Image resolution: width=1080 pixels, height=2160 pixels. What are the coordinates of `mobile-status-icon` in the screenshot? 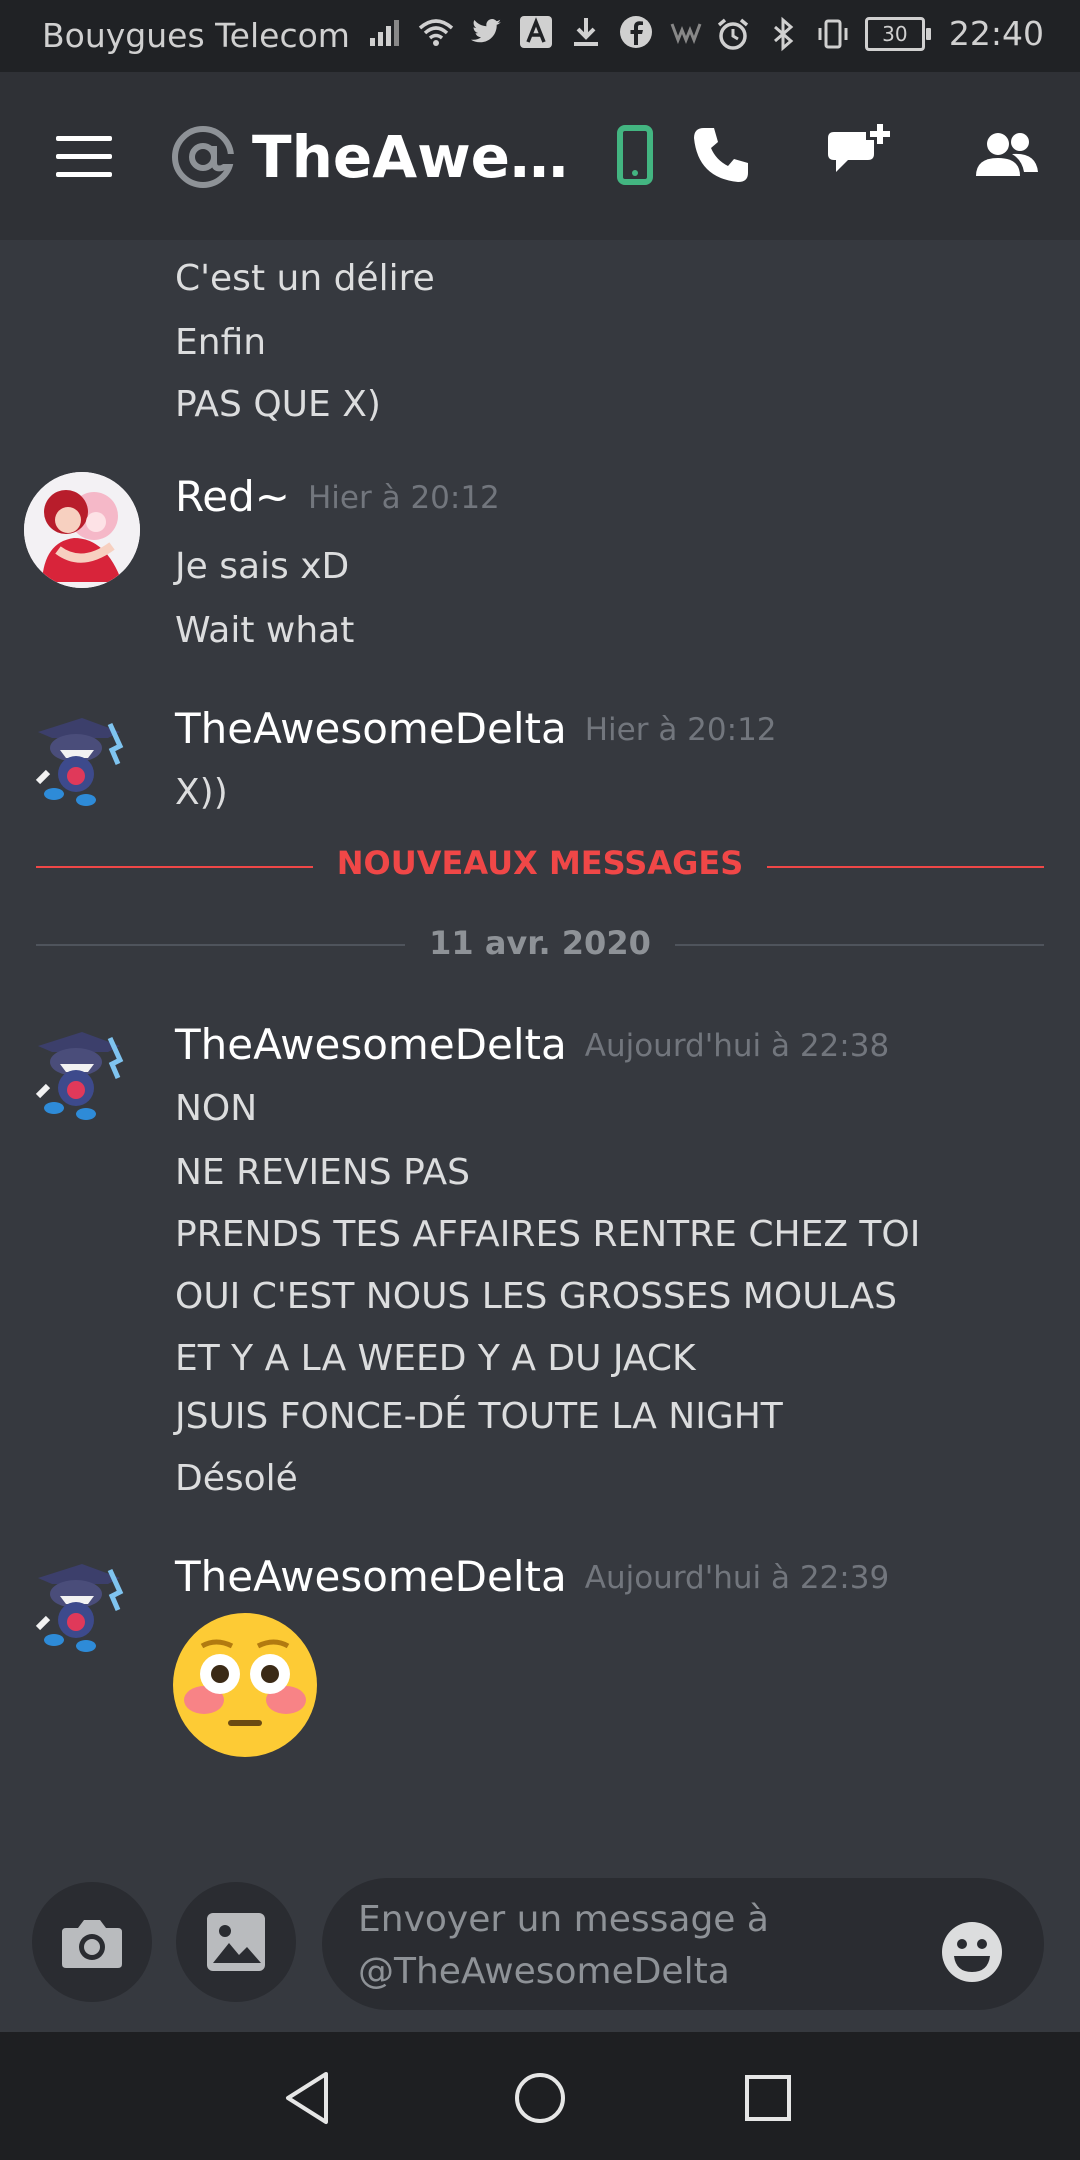 It's located at (635, 155).